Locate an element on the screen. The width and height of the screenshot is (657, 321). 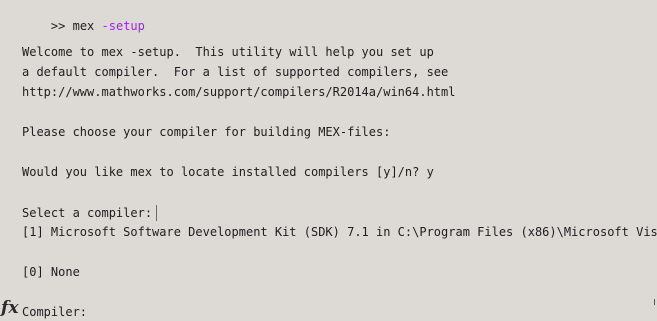
command-text: mex is located at coordinates (83, 26).